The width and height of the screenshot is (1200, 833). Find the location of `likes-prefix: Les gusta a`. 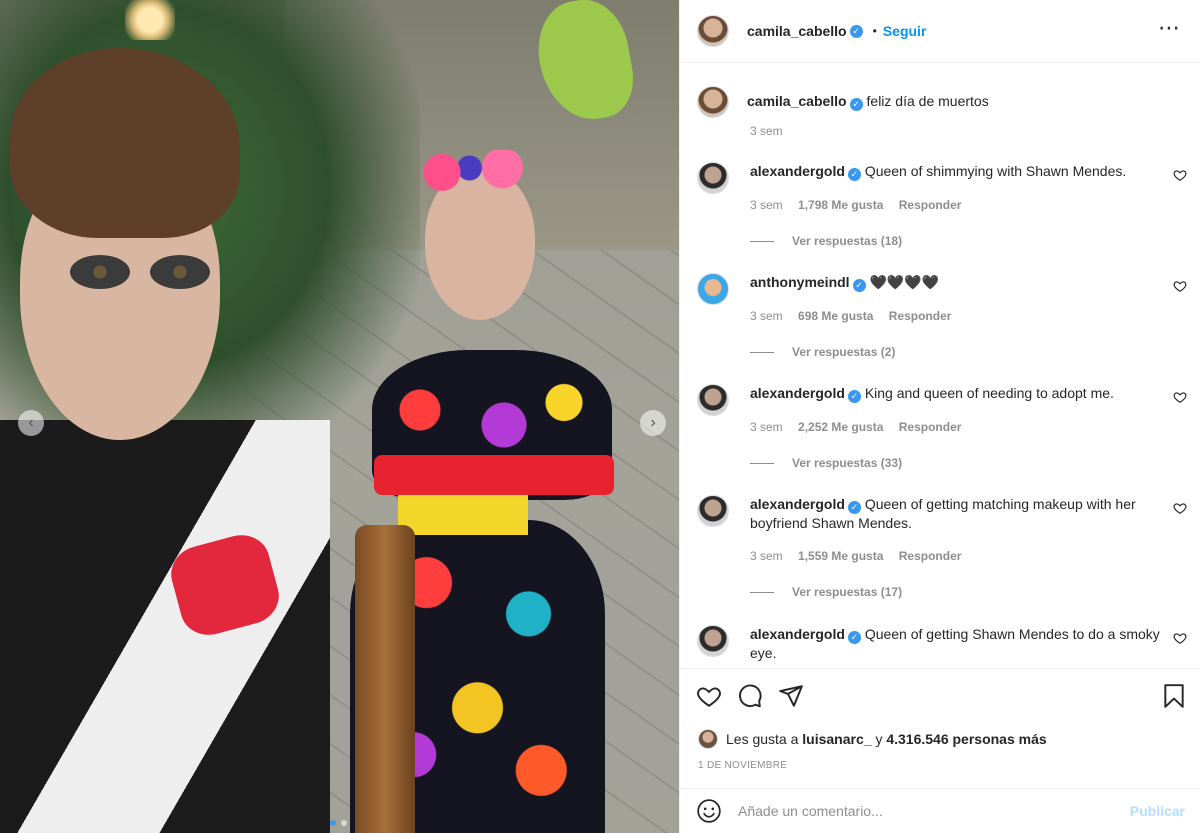

likes-prefix: Les gusta a is located at coordinates (762, 739).